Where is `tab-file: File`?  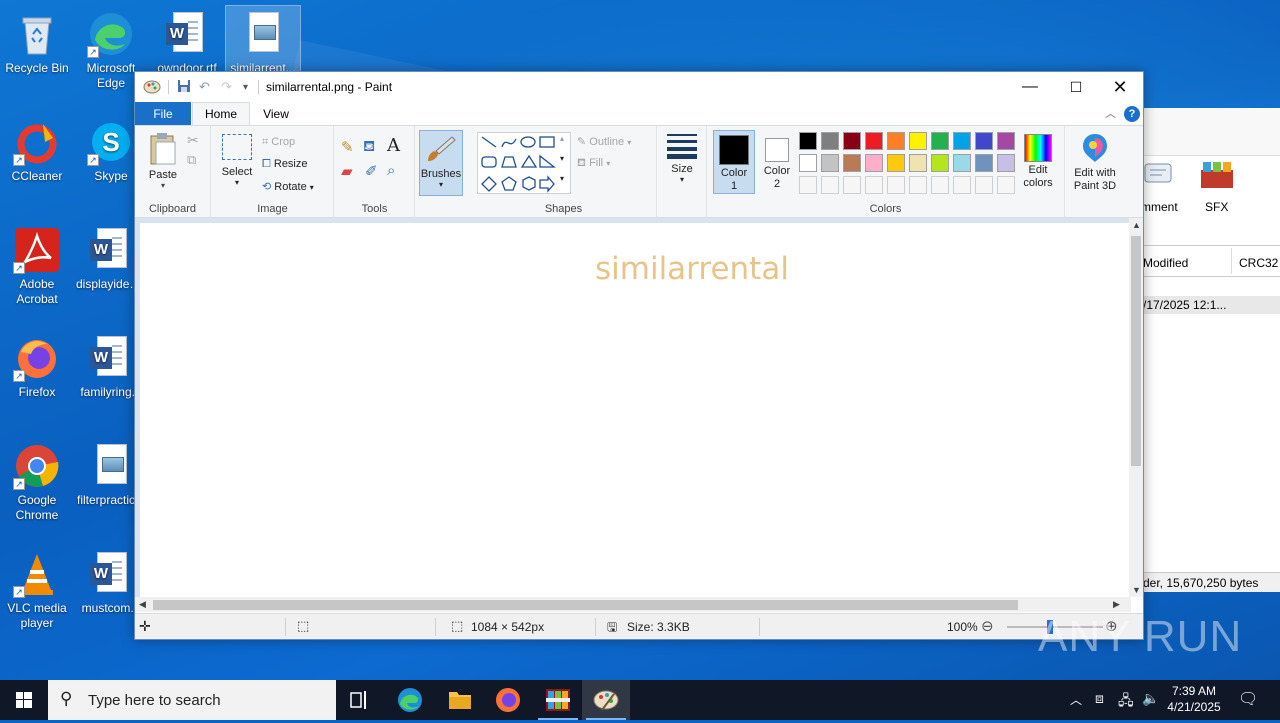
tab-file: File is located at coordinates (163, 114).